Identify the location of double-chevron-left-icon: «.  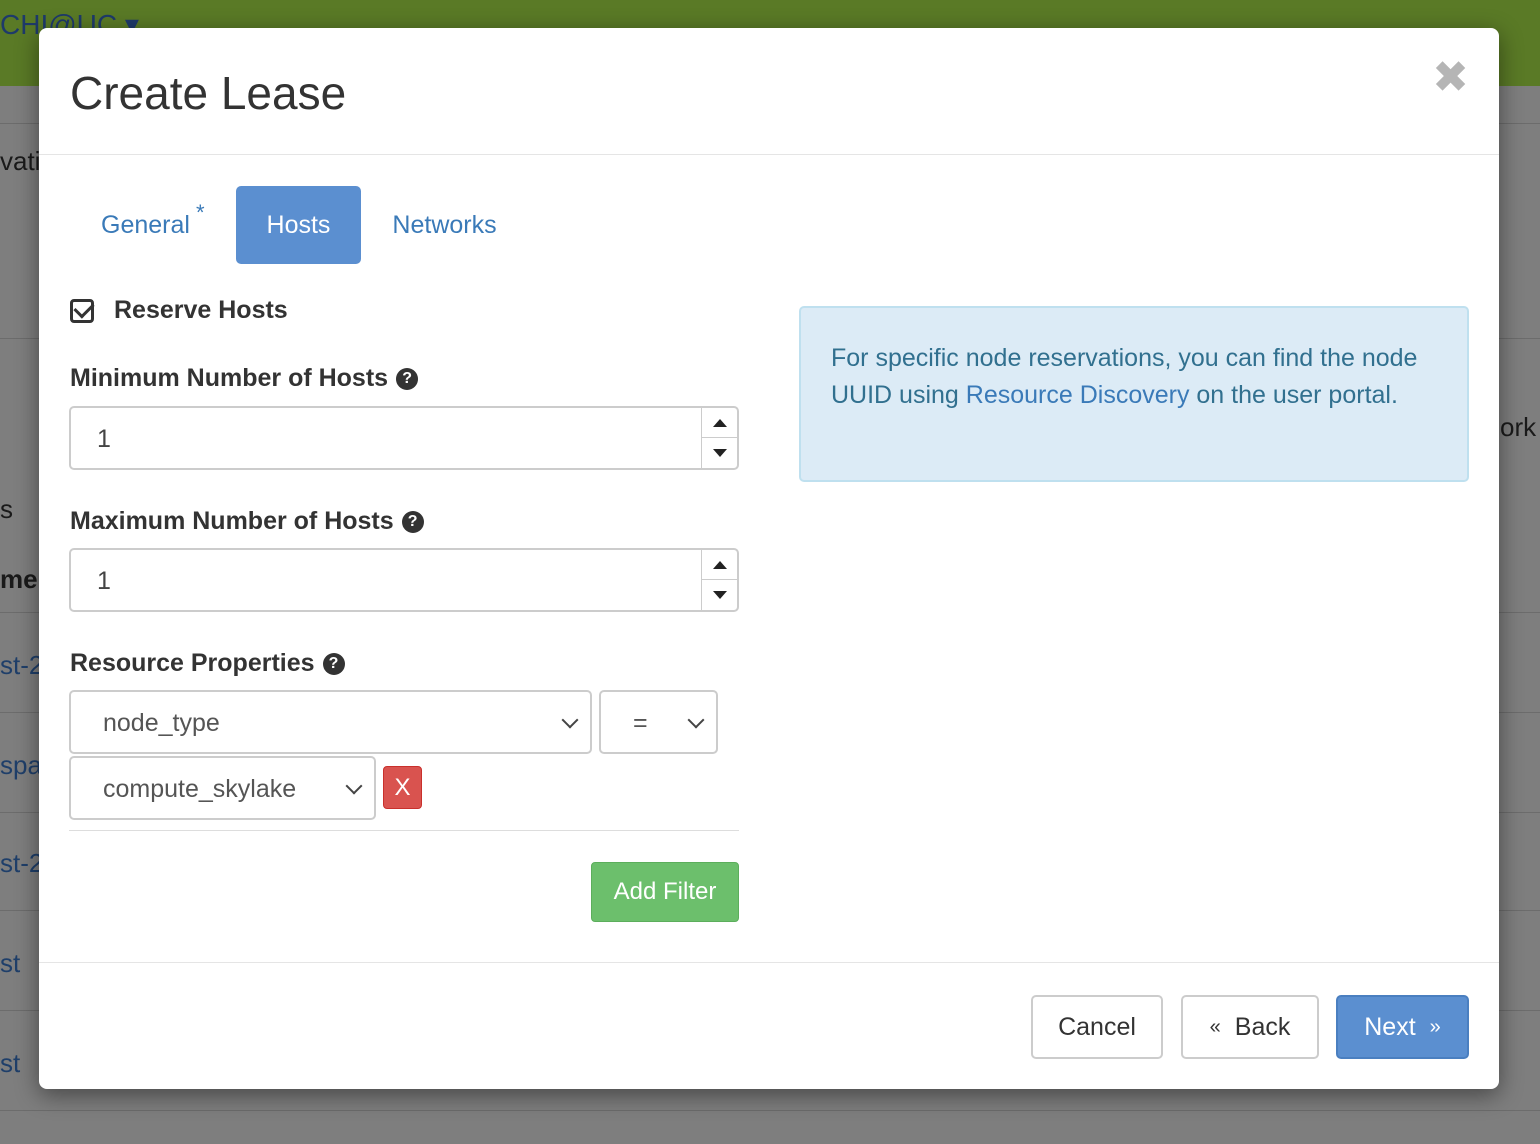
(1215, 1026).